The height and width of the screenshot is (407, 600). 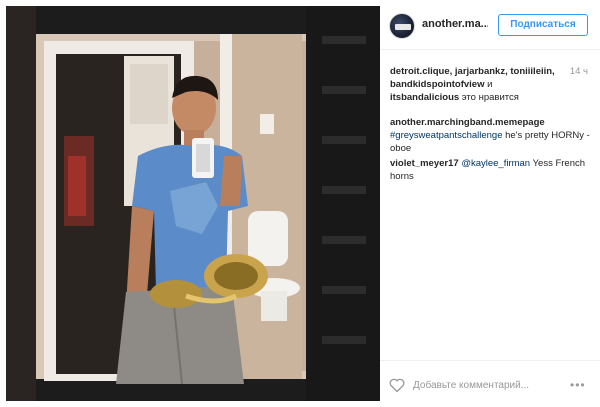 What do you see at coordinates (543, 25) in the screenshot?
I see `follow-button: Подписаться` at bounding box center [543, 25].